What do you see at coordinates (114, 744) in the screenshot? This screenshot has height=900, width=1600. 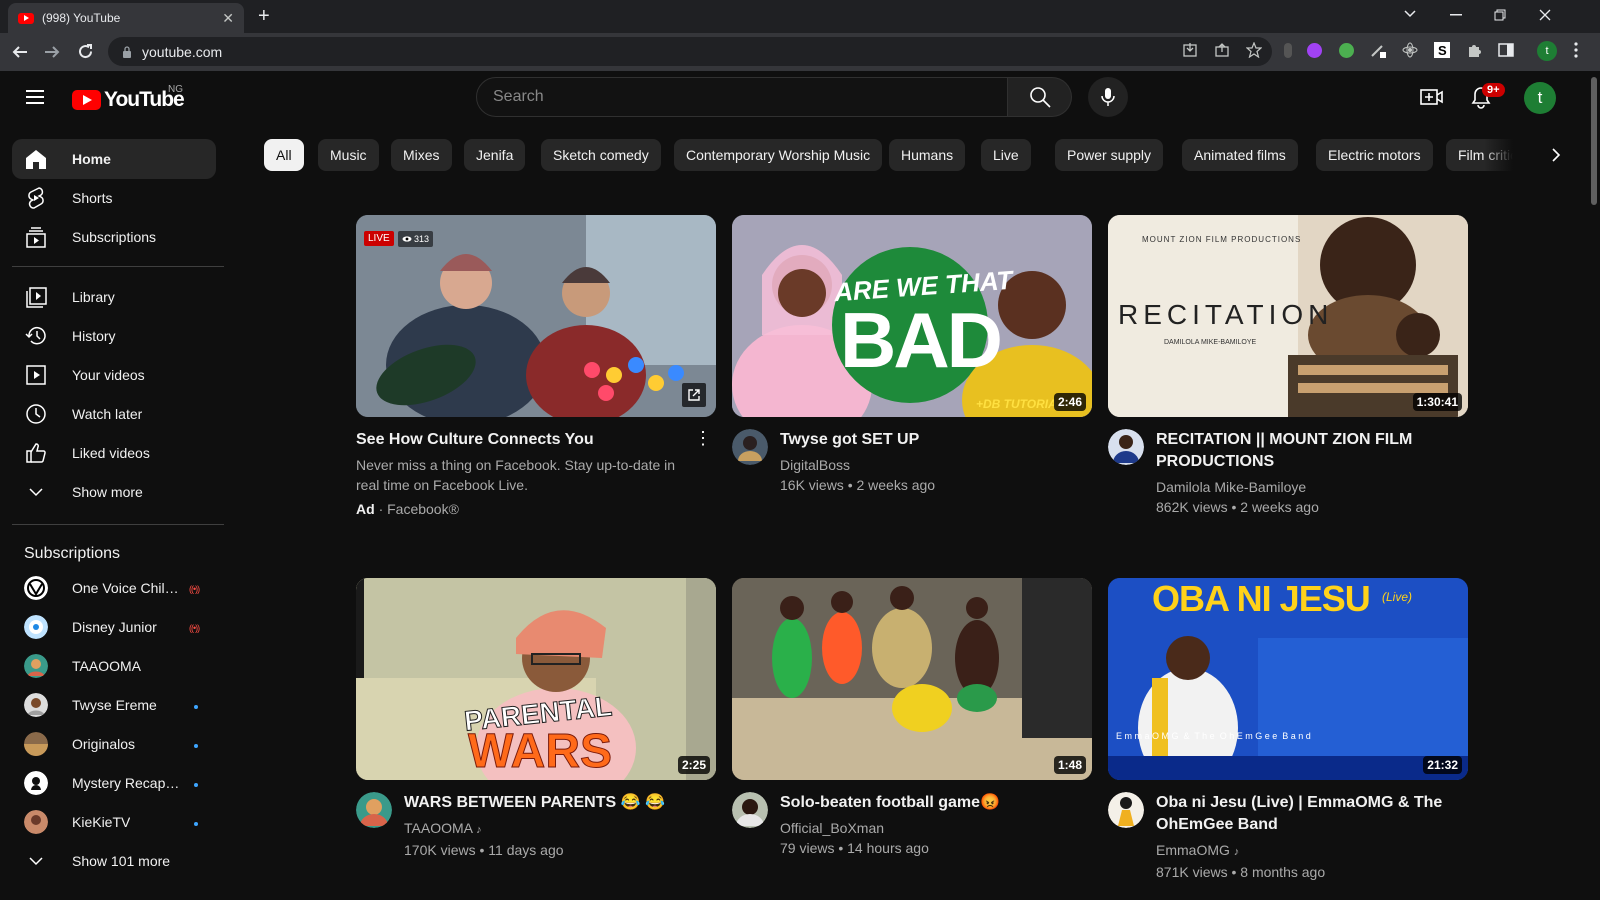 I see `subscription-item: Originalos` at bounding box center [114, 744].